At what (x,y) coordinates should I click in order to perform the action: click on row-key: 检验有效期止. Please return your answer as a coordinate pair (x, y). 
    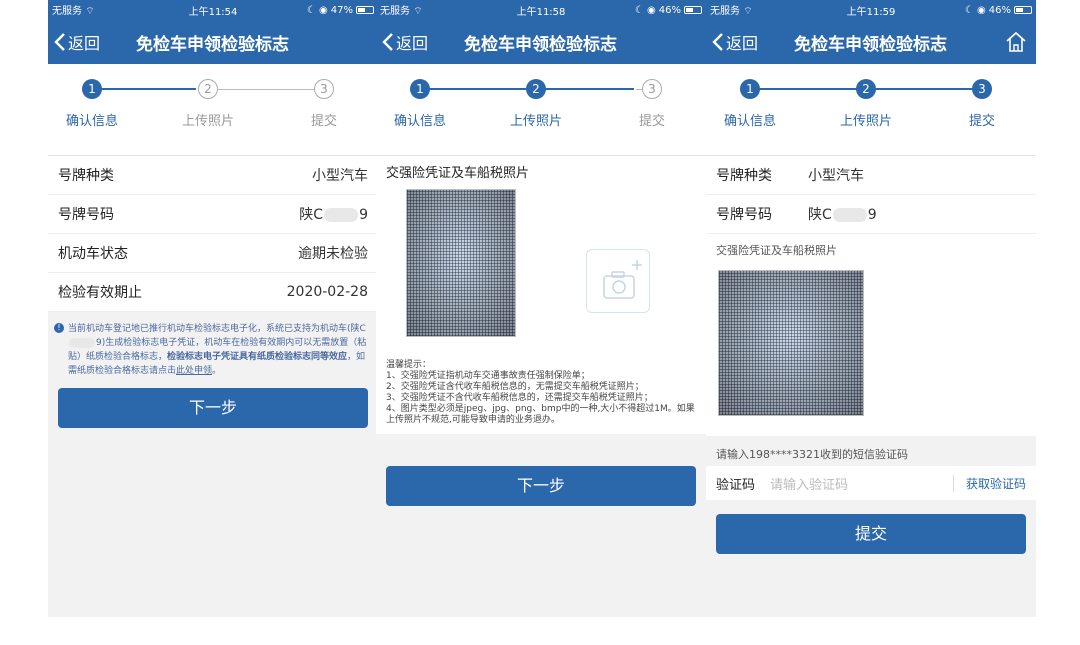
    Looking at the image, I should click on (100, 293).